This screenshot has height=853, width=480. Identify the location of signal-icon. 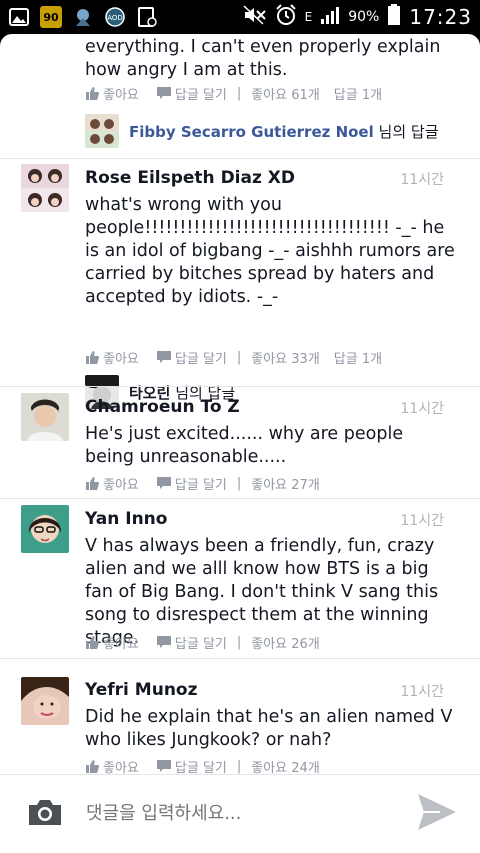
(330, 17).